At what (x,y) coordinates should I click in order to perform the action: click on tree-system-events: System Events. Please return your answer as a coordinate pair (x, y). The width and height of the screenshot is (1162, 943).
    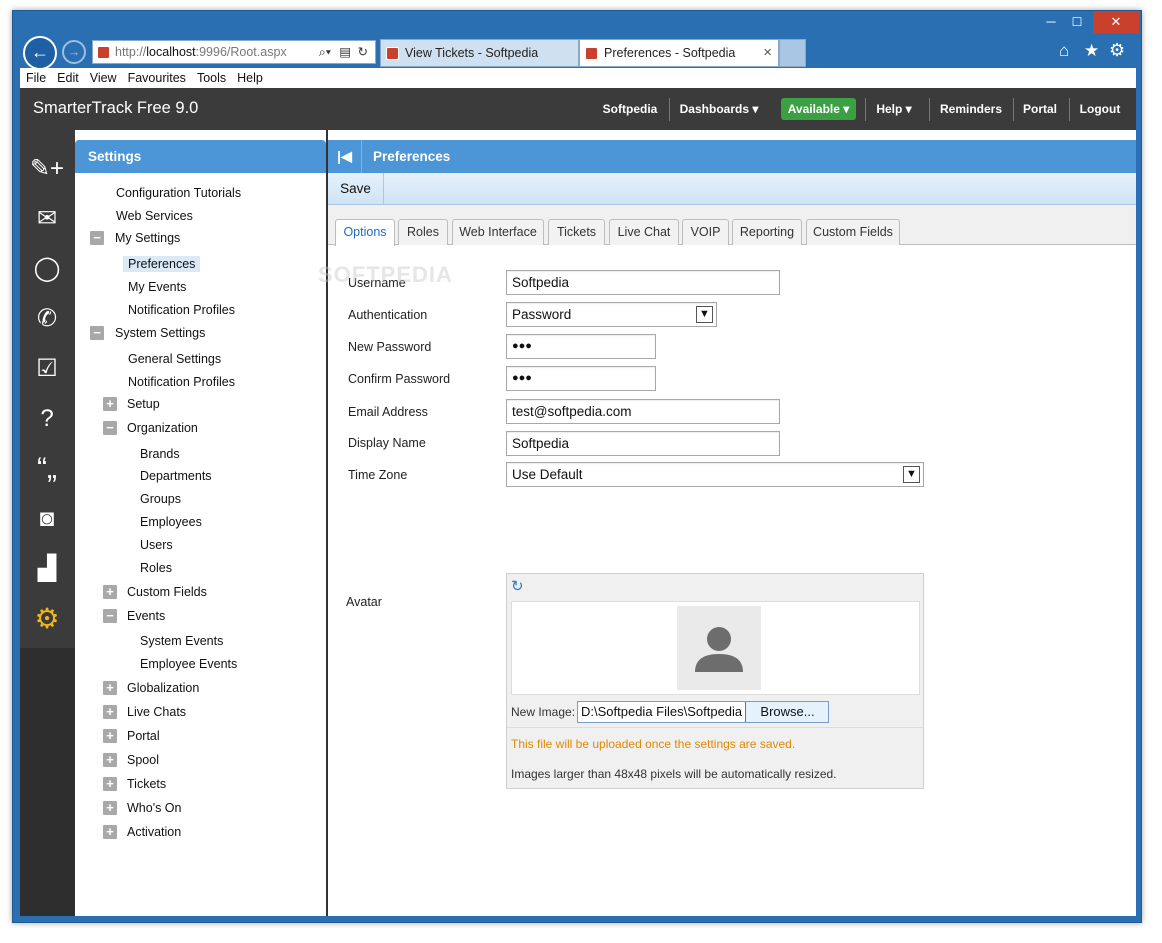
    Looking at the image, I should click on (181, 641).